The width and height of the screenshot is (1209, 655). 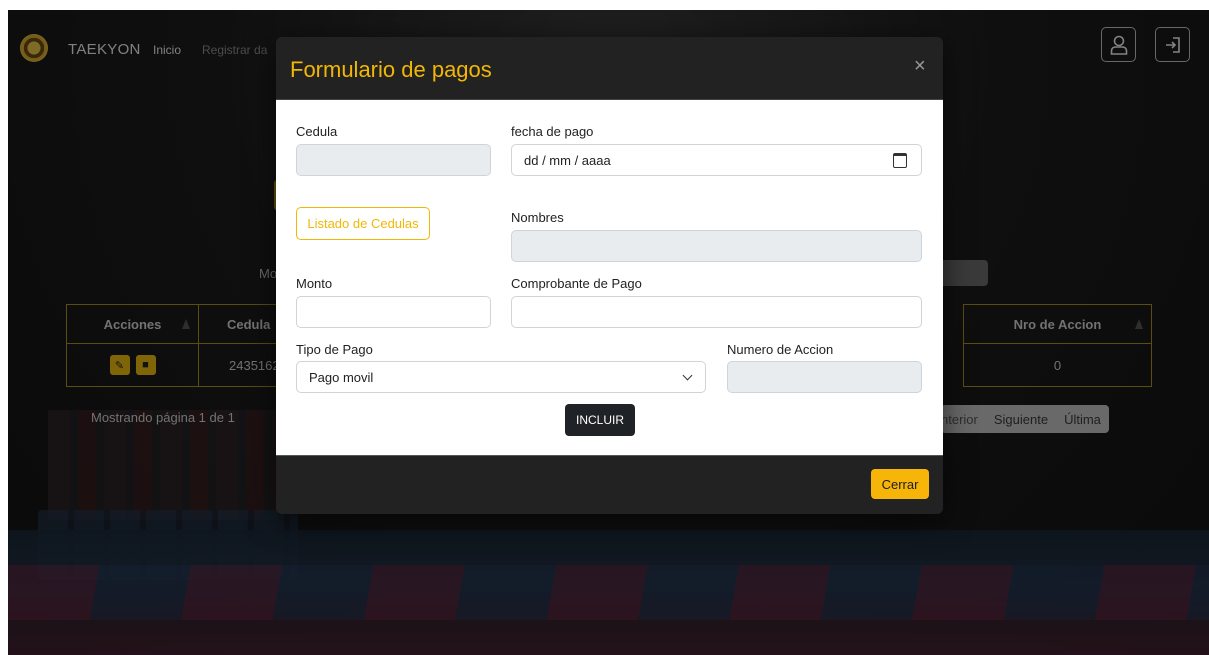 What do you see at coordinates (393, 312) in the screenshot?
I see `monto-input` at bounding box center [393, 312].